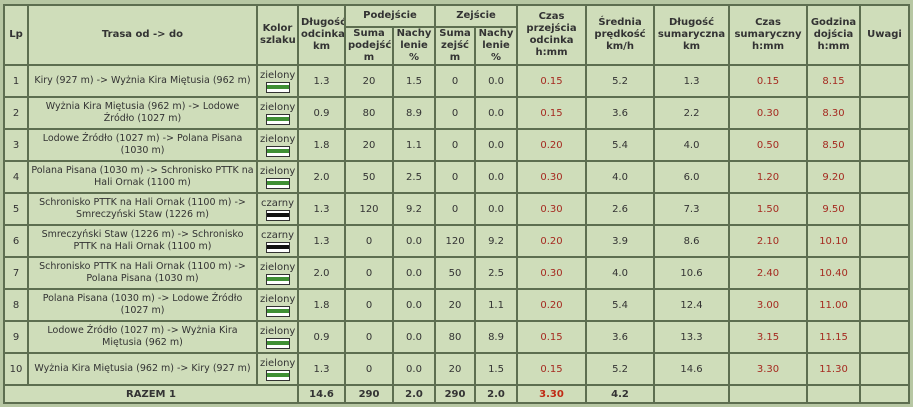 The height and width of the screenshot is (407, 913). Describe the element at coordinates (768, 145) in the screenshot. I see `row-czas-sumaryczny: 0.50` at that location.